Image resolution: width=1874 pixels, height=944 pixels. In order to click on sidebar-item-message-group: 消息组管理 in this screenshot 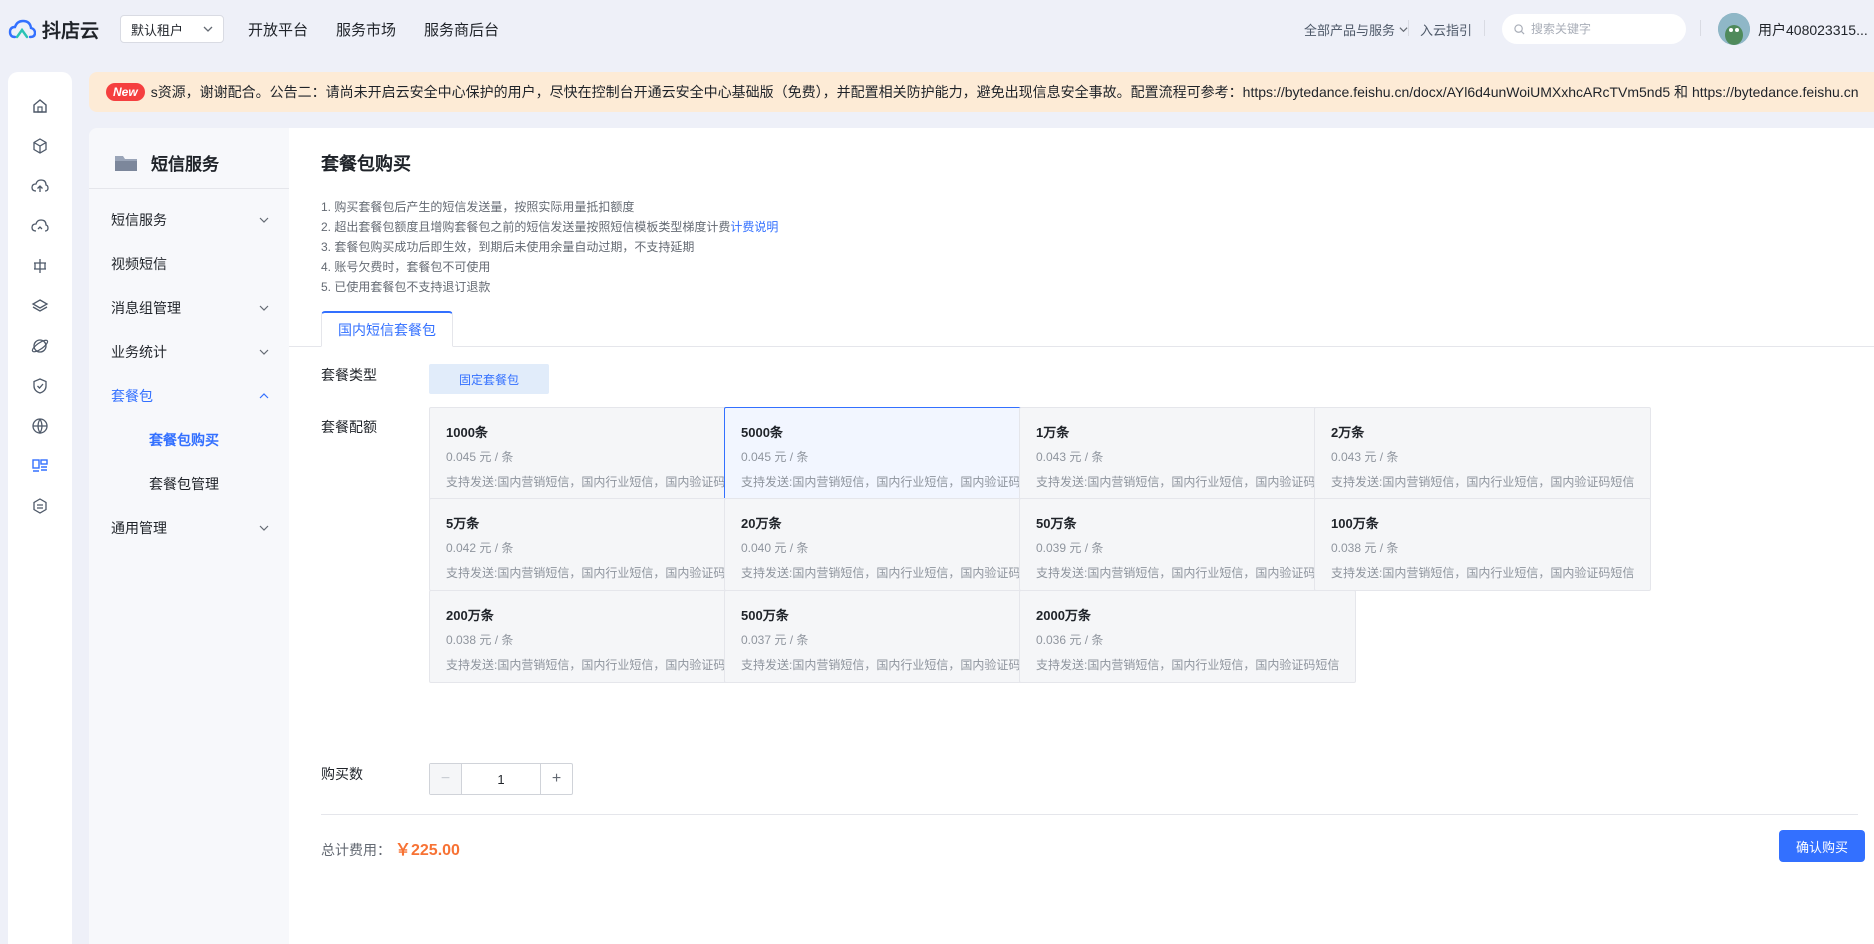, I will do `click(190, 308)`.